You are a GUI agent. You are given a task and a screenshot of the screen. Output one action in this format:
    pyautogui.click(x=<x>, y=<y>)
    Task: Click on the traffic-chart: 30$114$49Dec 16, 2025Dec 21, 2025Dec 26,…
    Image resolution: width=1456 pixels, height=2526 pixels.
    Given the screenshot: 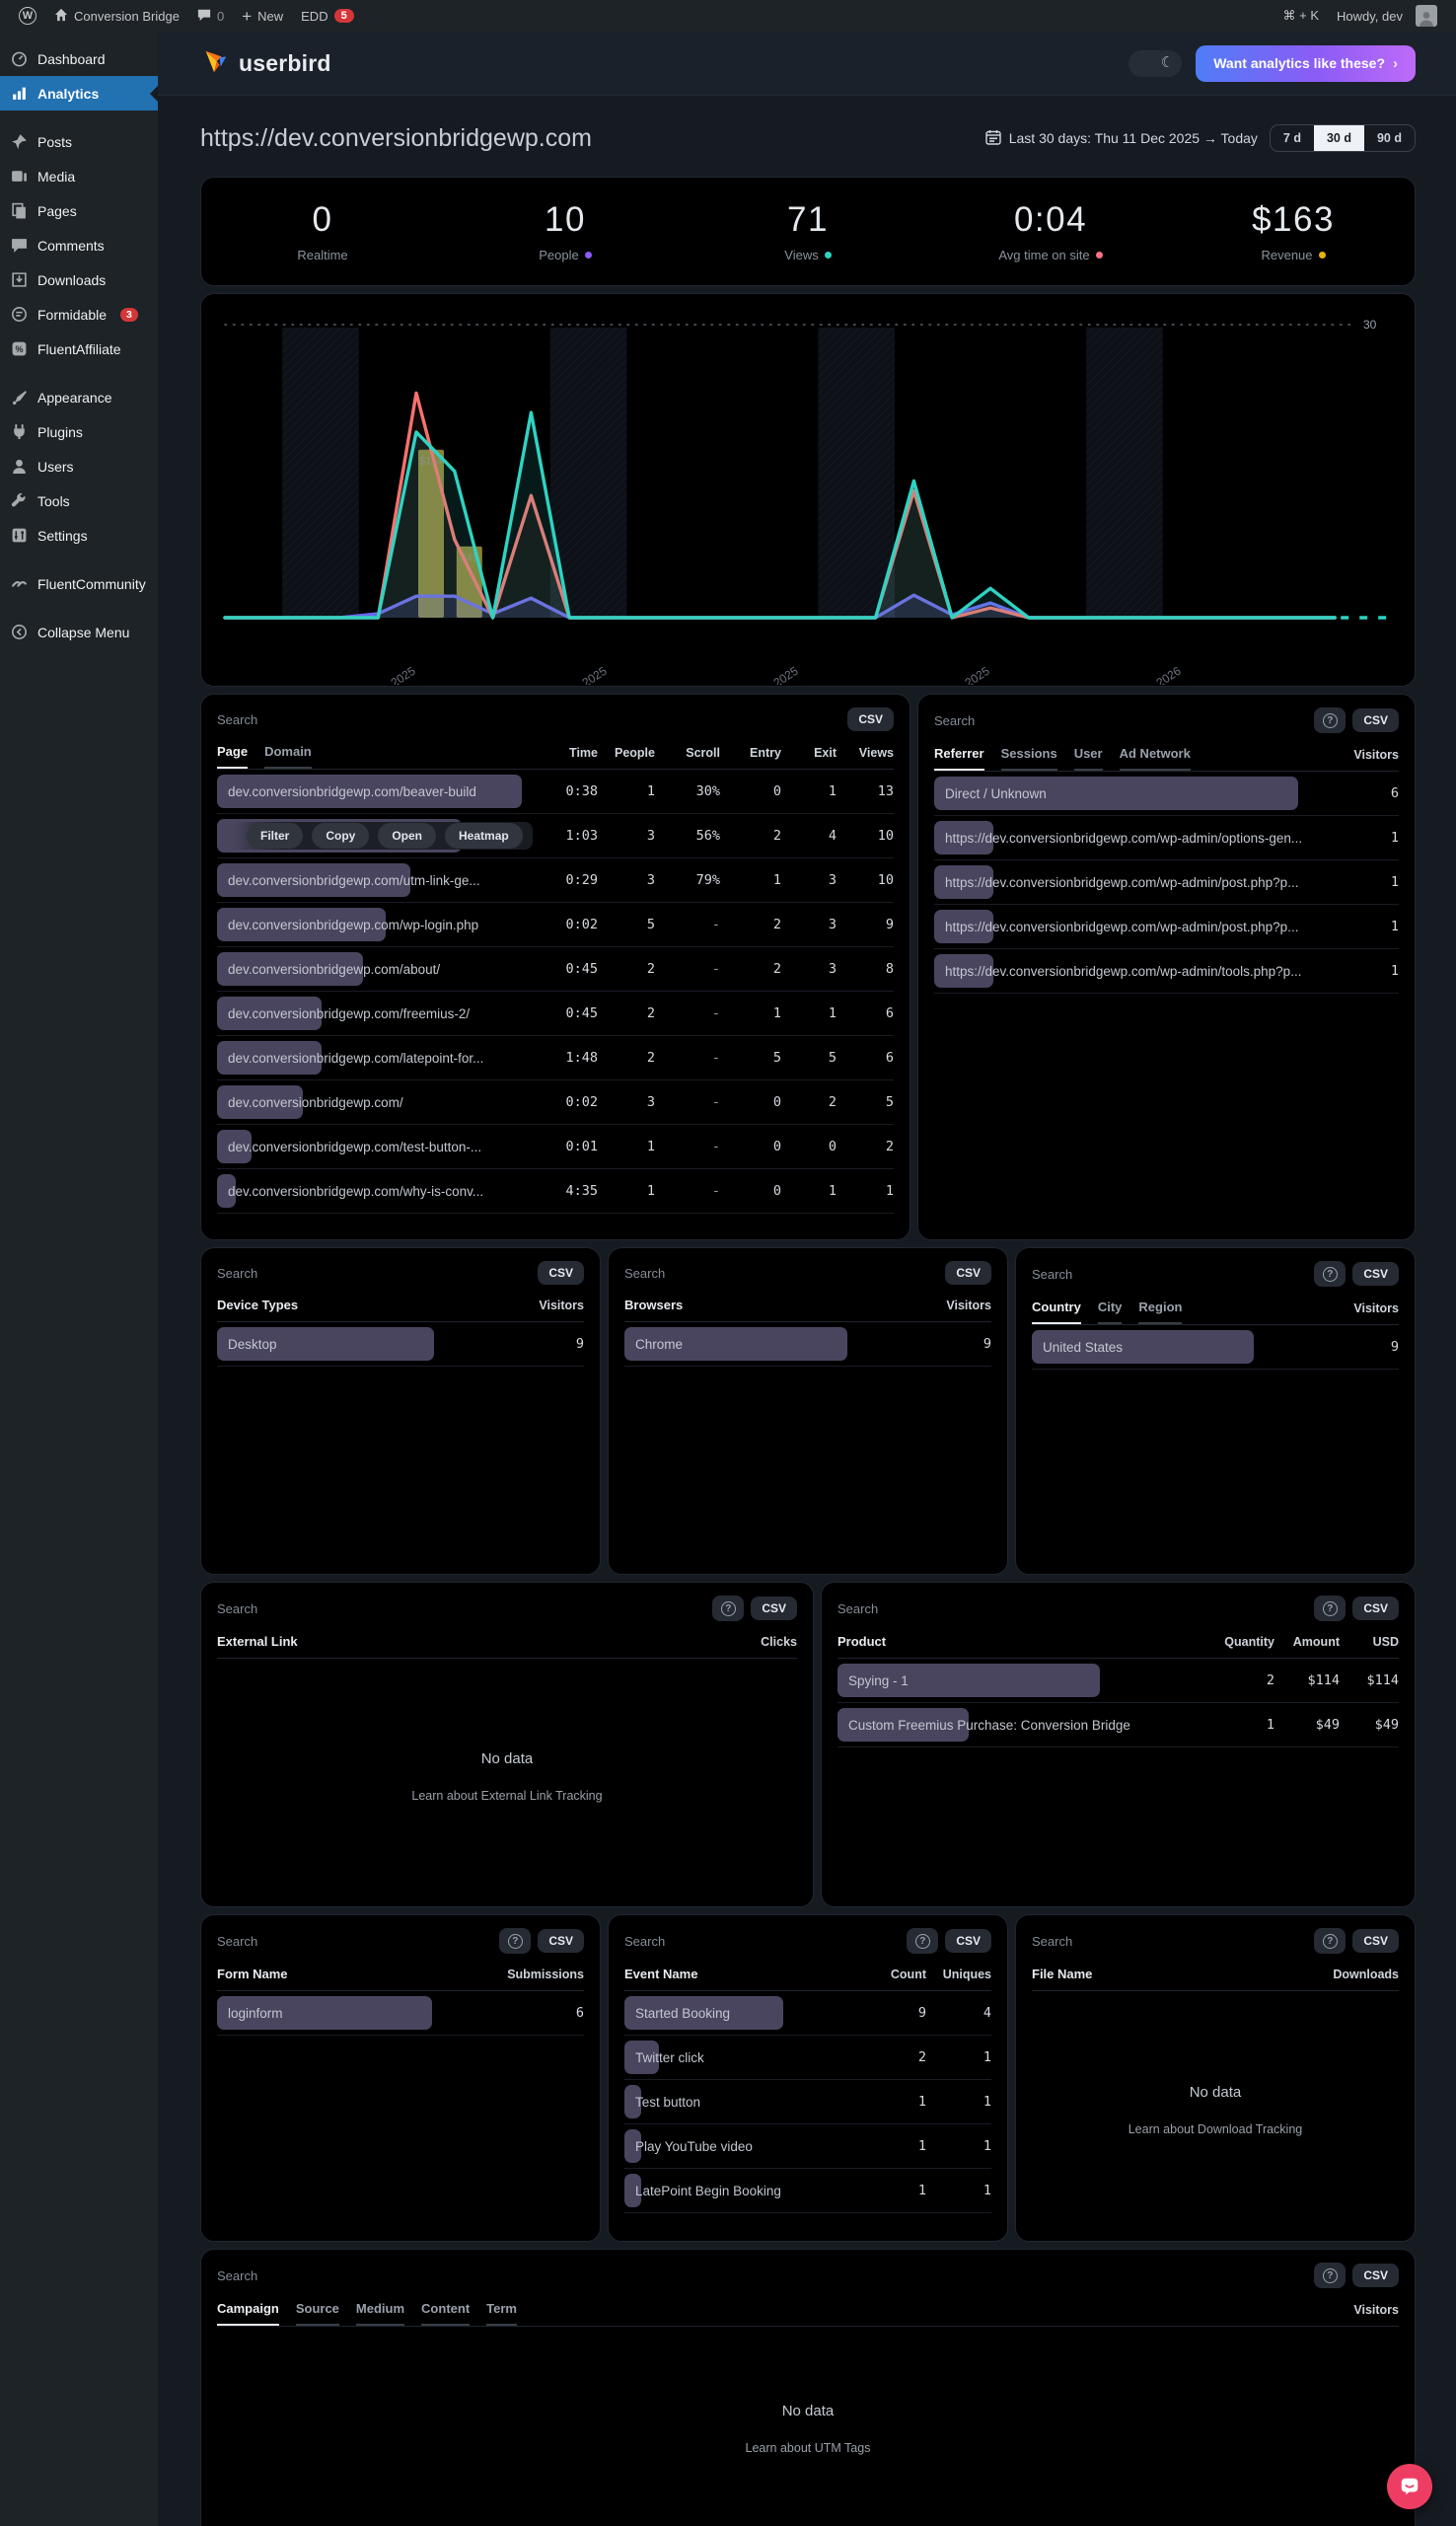 What is the action you would take?
    pyautogui.click(x=809, y=506)
    